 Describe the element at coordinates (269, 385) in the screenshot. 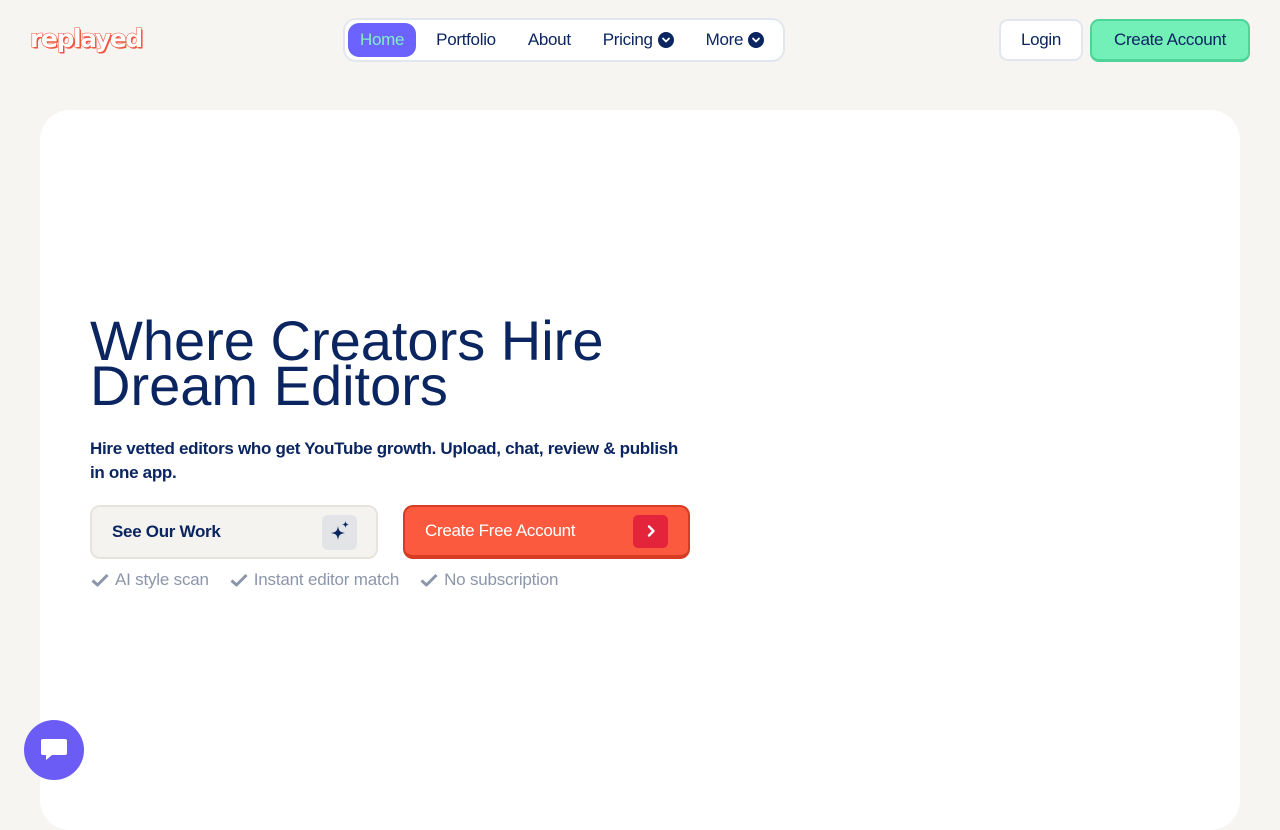

I see `hero-title-line-2: Dream Editors` at that location.